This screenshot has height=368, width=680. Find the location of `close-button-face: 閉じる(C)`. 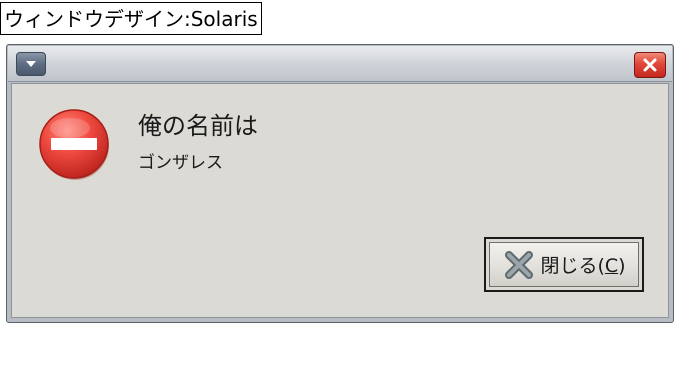

close-button-face: 閉じる(C) is located at coordinates (564, 264).